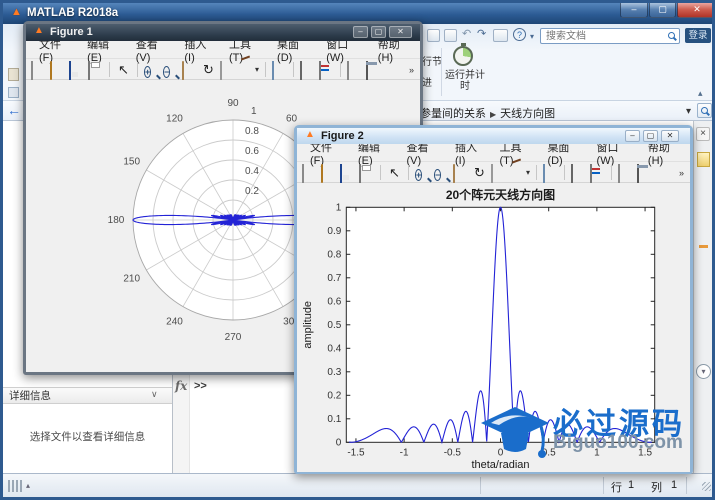 The height and width of the screenshot is (500, 715). I want to click on figure2-titlebar: ▲ Figure 2 – ▢ ✕, so click(493, 136).